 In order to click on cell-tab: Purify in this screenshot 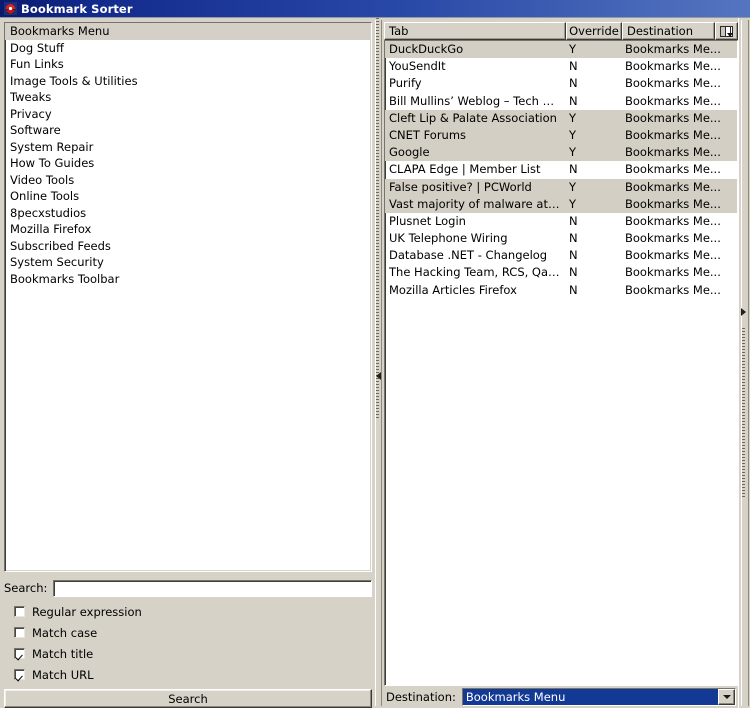, I will do `click(405, 83)`.